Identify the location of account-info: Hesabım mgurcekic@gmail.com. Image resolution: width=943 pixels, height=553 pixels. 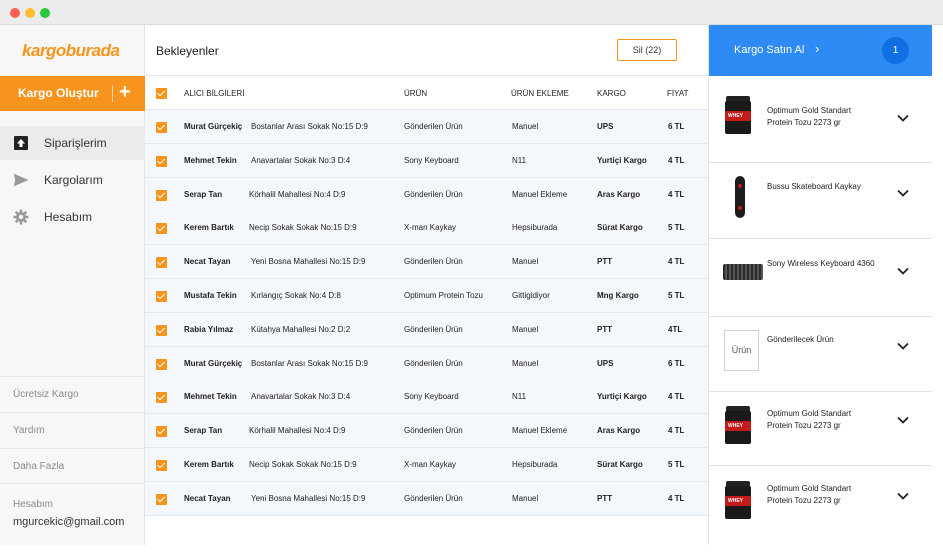
(72, 514).